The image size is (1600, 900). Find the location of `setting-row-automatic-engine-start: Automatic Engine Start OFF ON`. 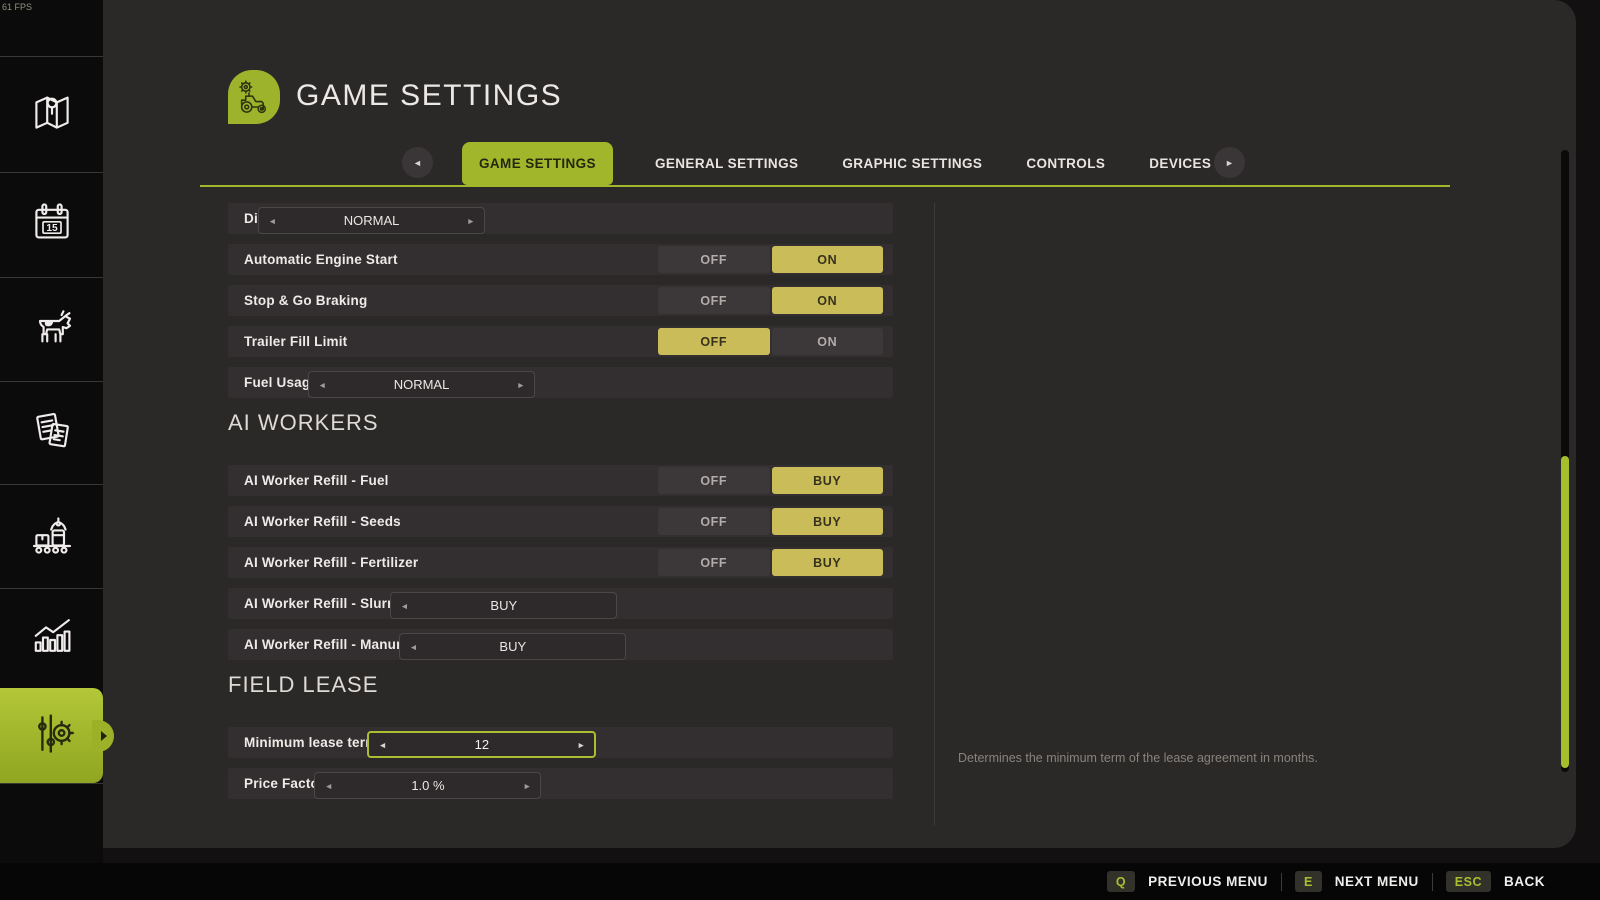

setting-row-automatic-engine-start: Automatic Engine Start OFF ON is located at coordinates (560, 259).